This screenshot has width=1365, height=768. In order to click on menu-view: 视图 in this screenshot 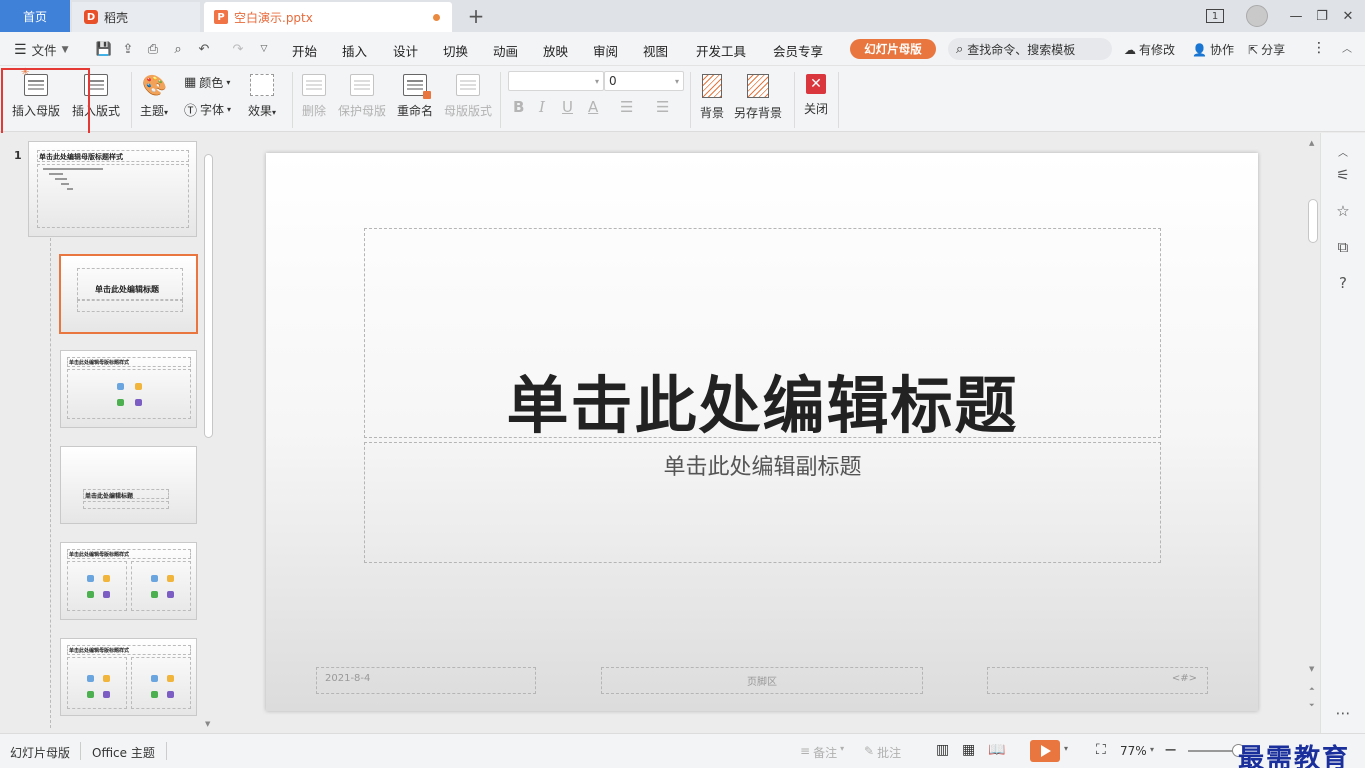, I will do `click(655, 50)`.